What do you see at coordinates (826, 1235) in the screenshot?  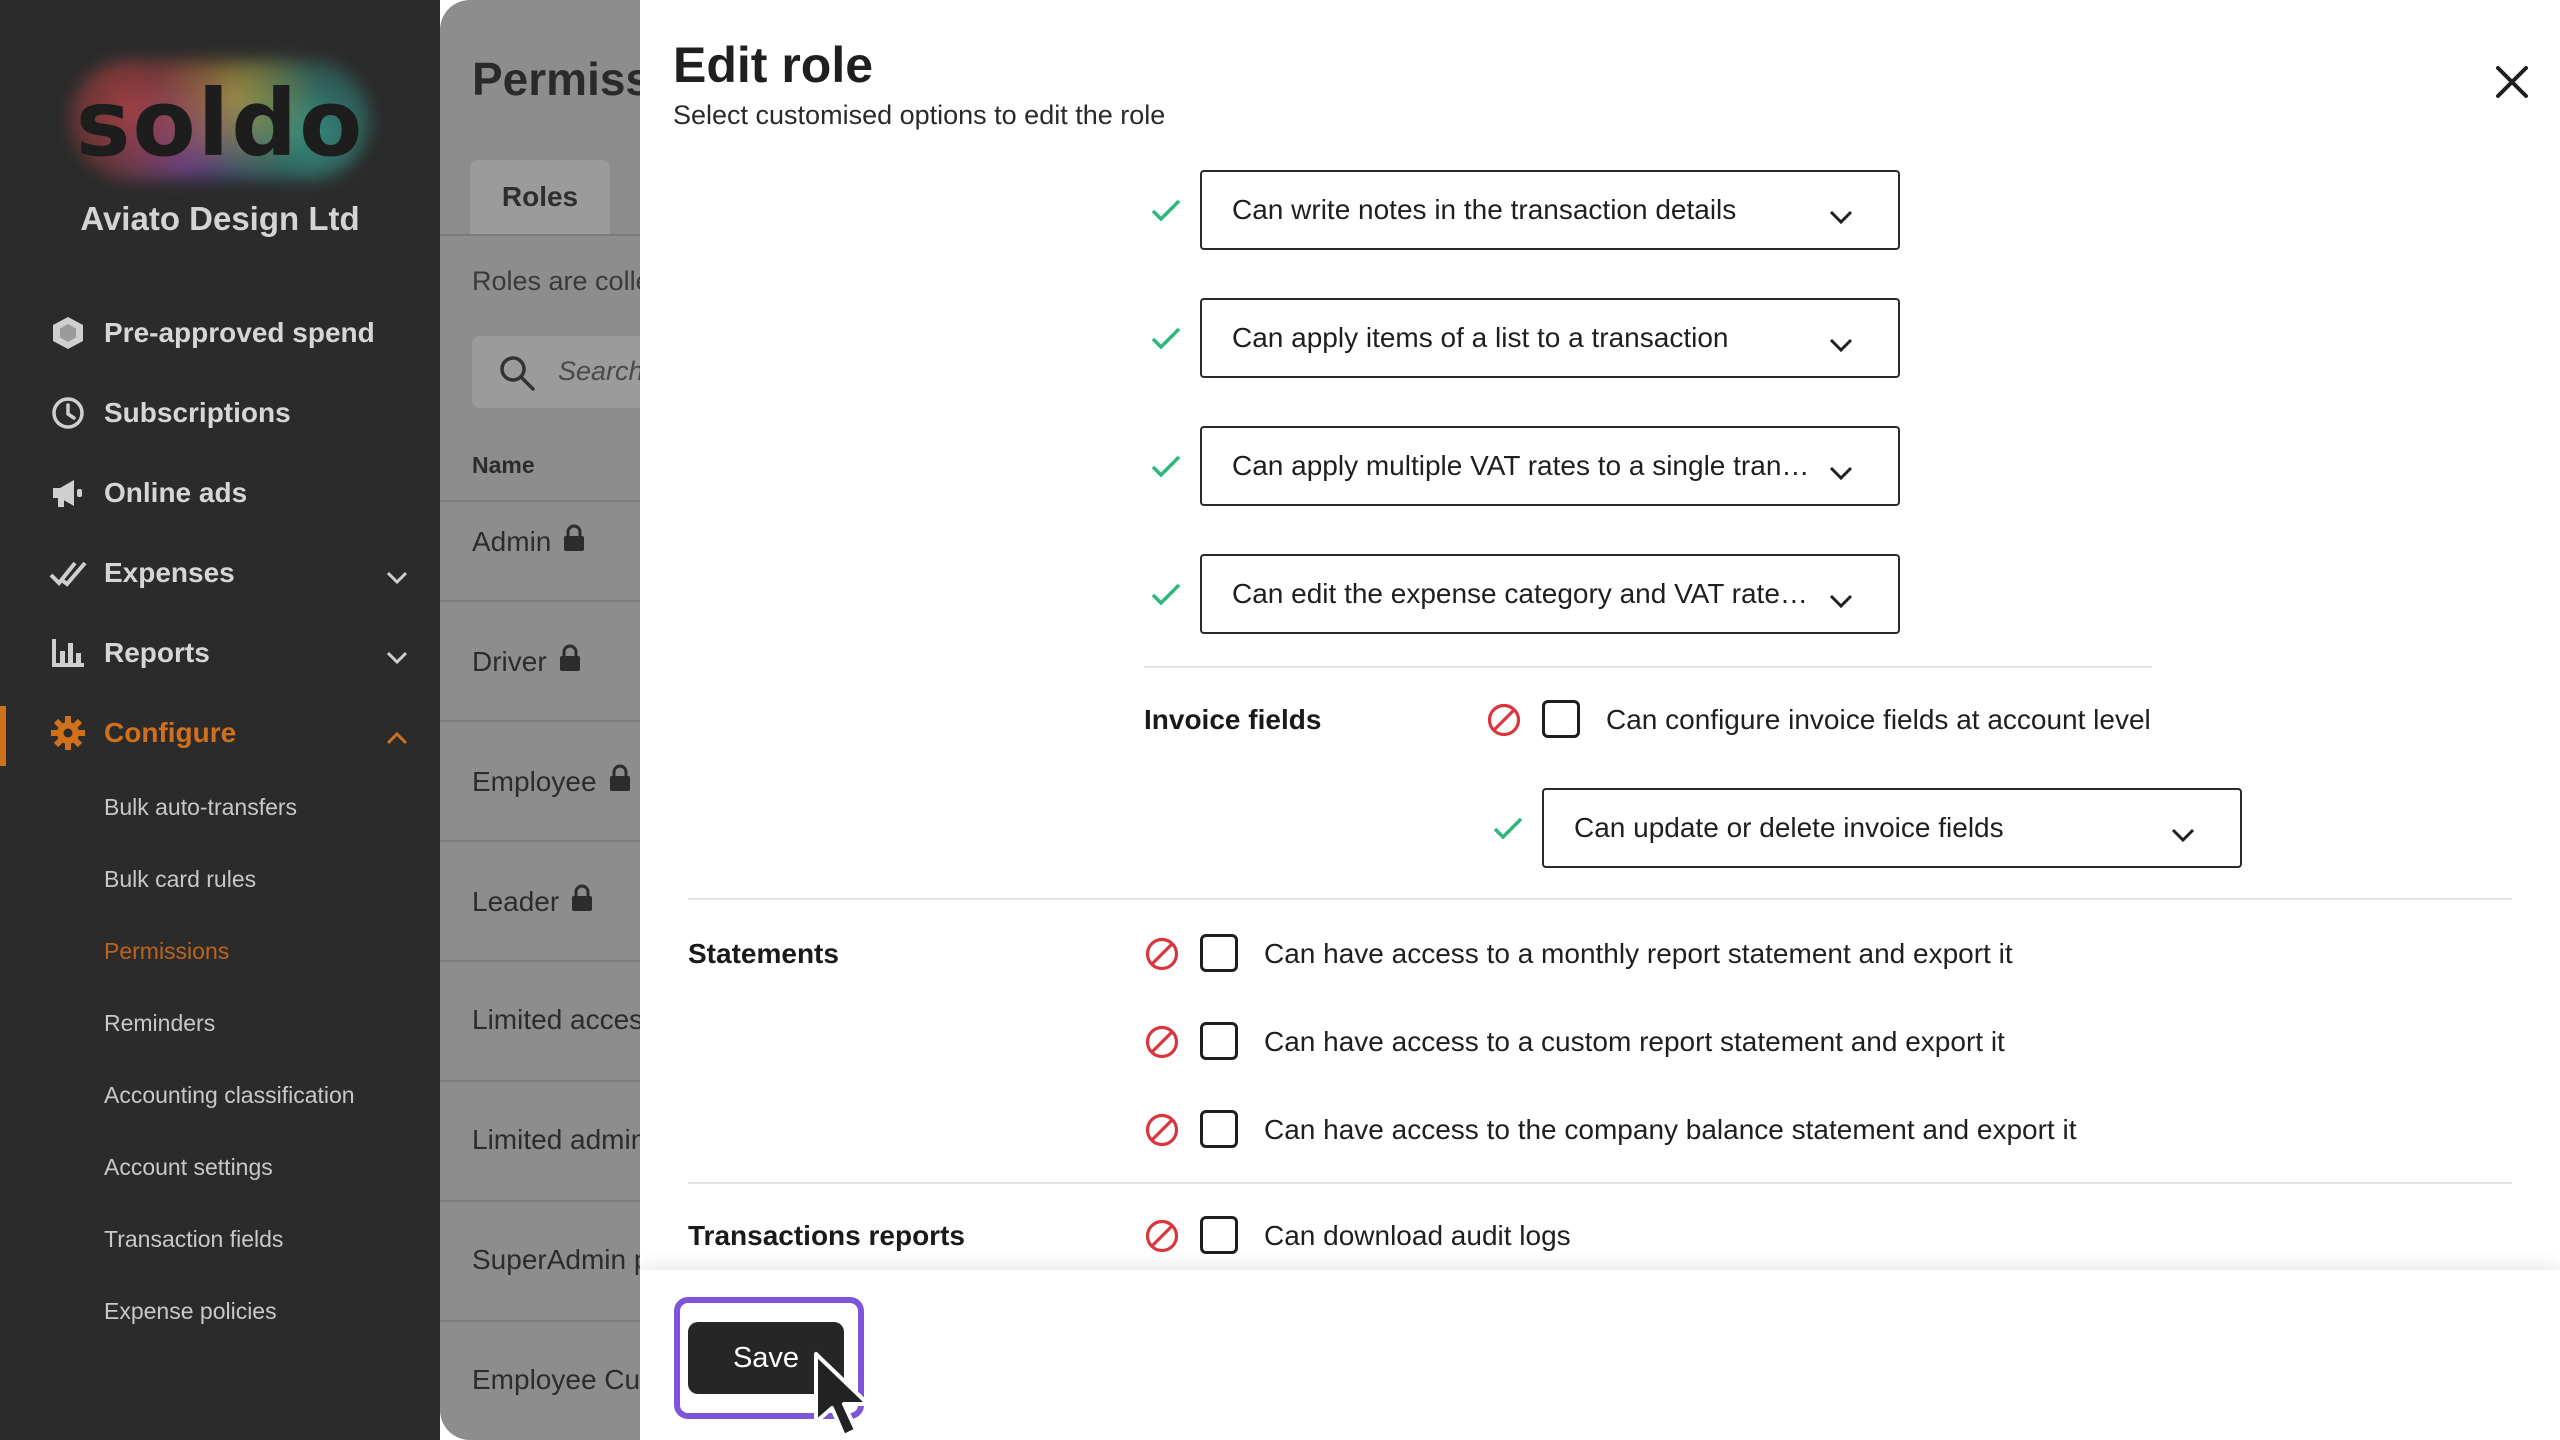 I see `section-label-transactions-reports: Transactions reports` at bounding box center [826, 1235].